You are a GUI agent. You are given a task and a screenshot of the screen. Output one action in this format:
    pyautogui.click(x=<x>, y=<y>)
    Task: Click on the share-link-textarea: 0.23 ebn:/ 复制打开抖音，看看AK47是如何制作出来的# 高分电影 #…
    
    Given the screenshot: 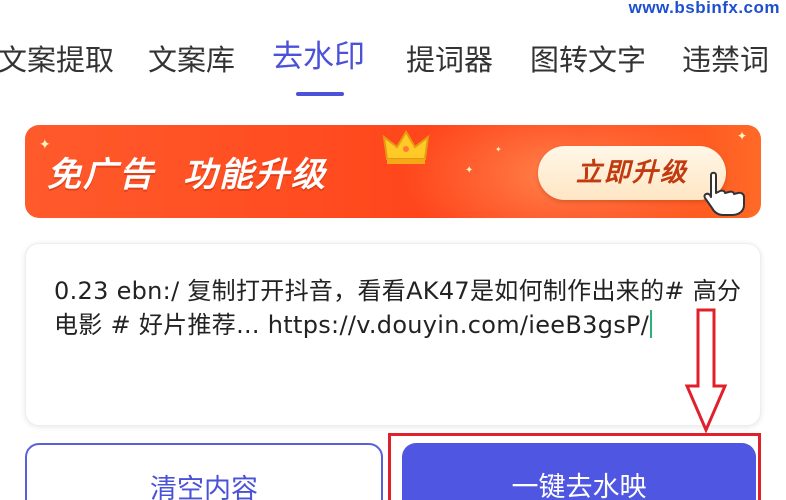 What is the action you would take?
    pyautogui.click(x=399, y=308)
    